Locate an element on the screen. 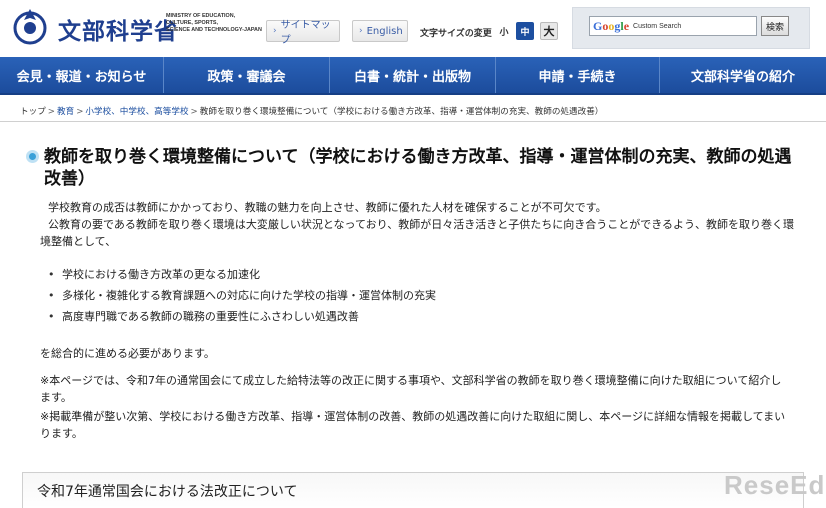 This screenshot has width=826, height=508. list-item: 学校における働き方改革の更なる加速化 is located at coordinates (242, 274).